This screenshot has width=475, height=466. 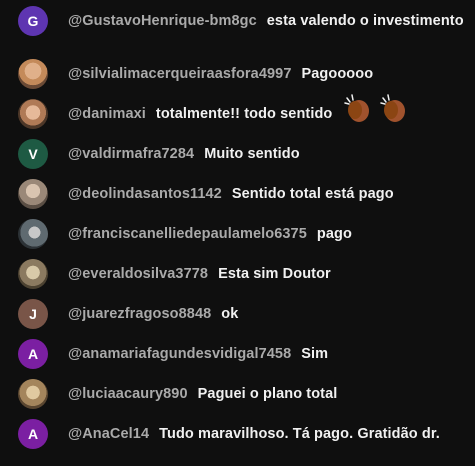 I want to click on author-name: @everaldosilva3778, so click(x=138, y=274).